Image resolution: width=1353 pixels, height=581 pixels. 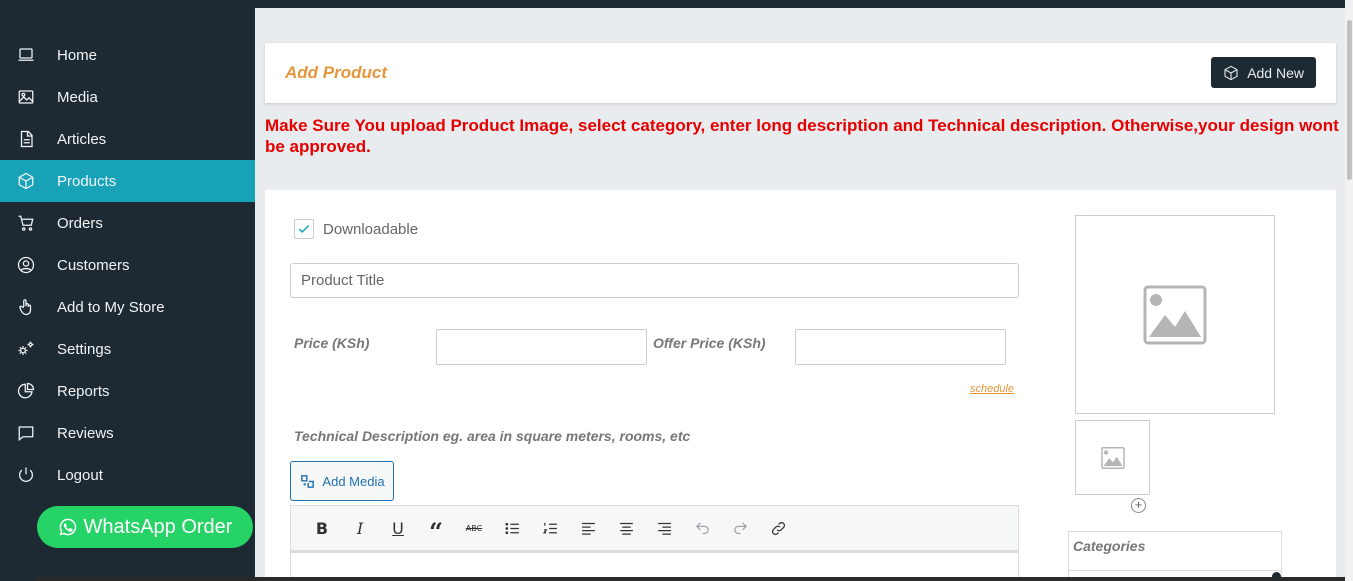 What do you see at coordinates (127, 433) in the screenshot?
I see `sidebar-item-reviews: Reviews` at bounding box center [127, 433].